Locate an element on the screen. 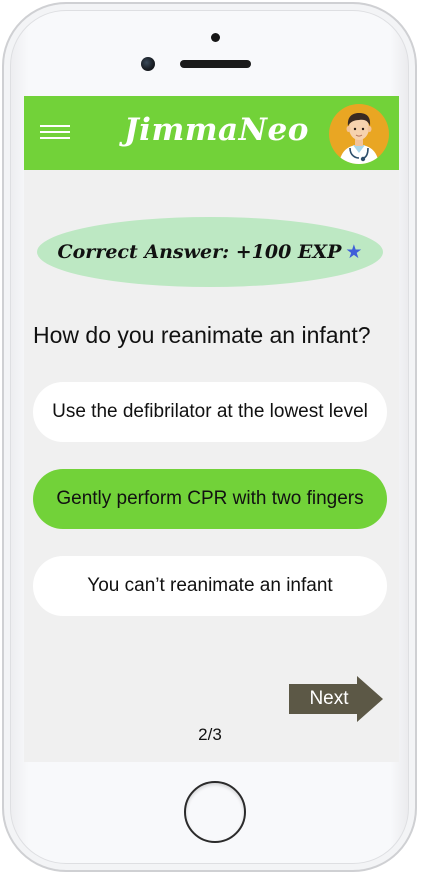 This screenshot has height=876, width=421. answer-feedback-banner: Correct Answer: +100 EXP ★ is located at coordinates (210, 252).